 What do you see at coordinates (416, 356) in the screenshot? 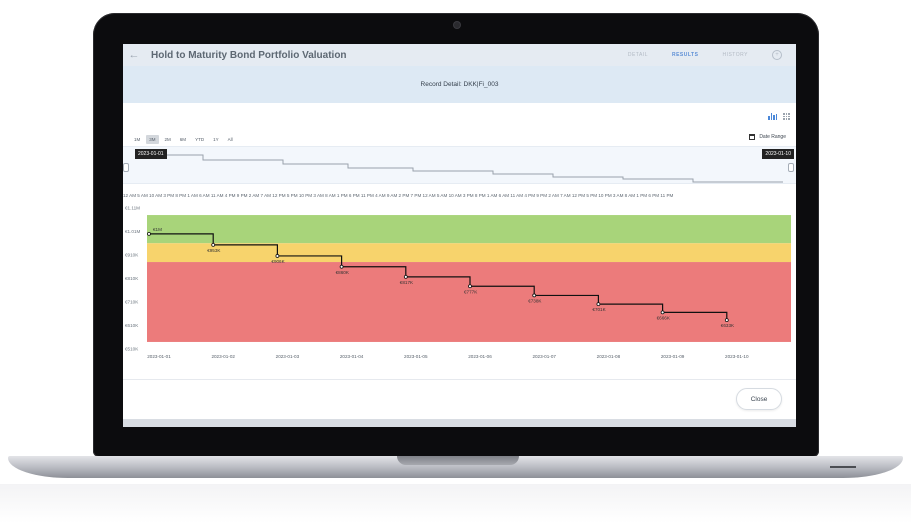
I see `x-tick-label: 2023-01-05` at bounding box center [416, 356].